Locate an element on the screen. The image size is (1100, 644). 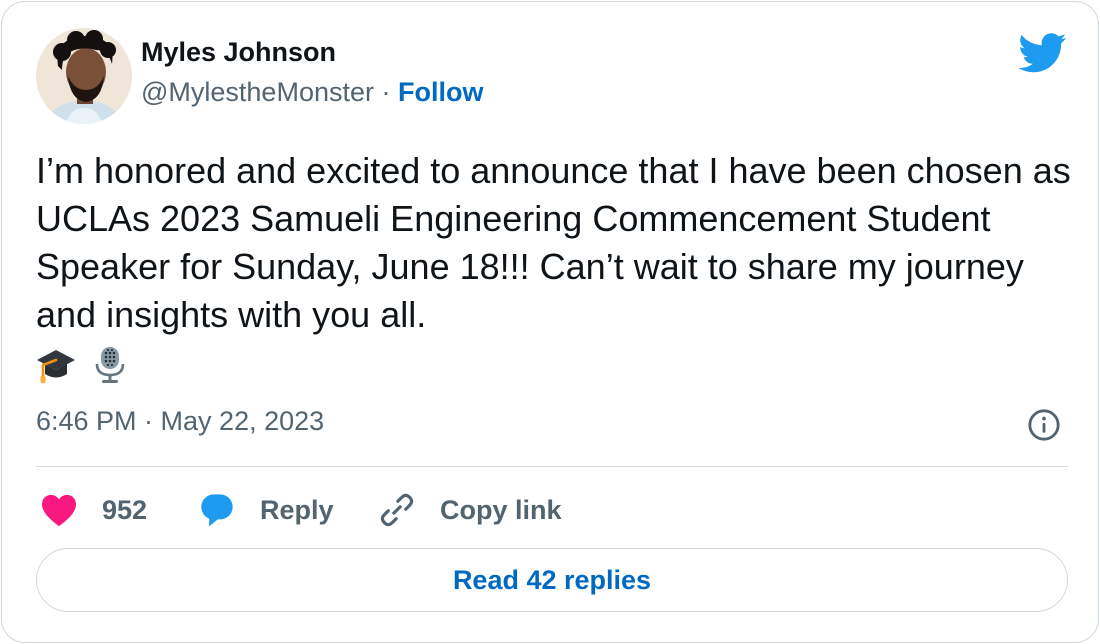
author-name: Myles Johnson is located at coordinates (238, 52).